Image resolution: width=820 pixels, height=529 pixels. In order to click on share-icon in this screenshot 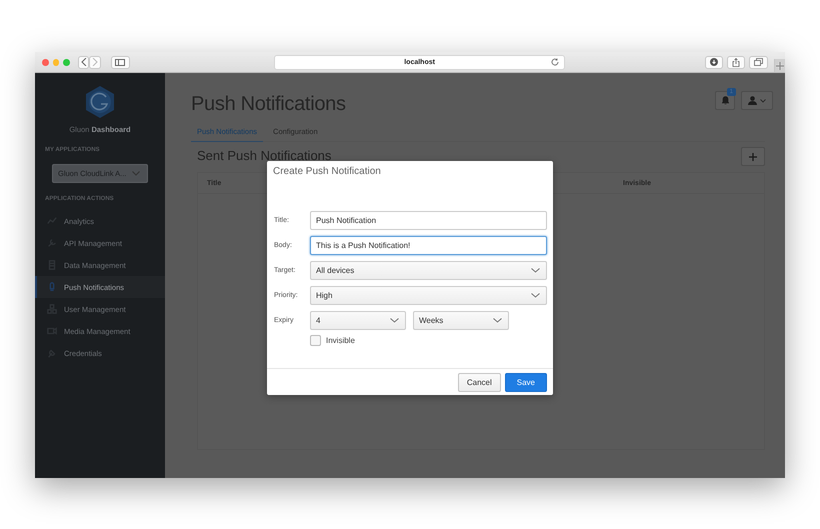, I will do `click(736, 62)`.